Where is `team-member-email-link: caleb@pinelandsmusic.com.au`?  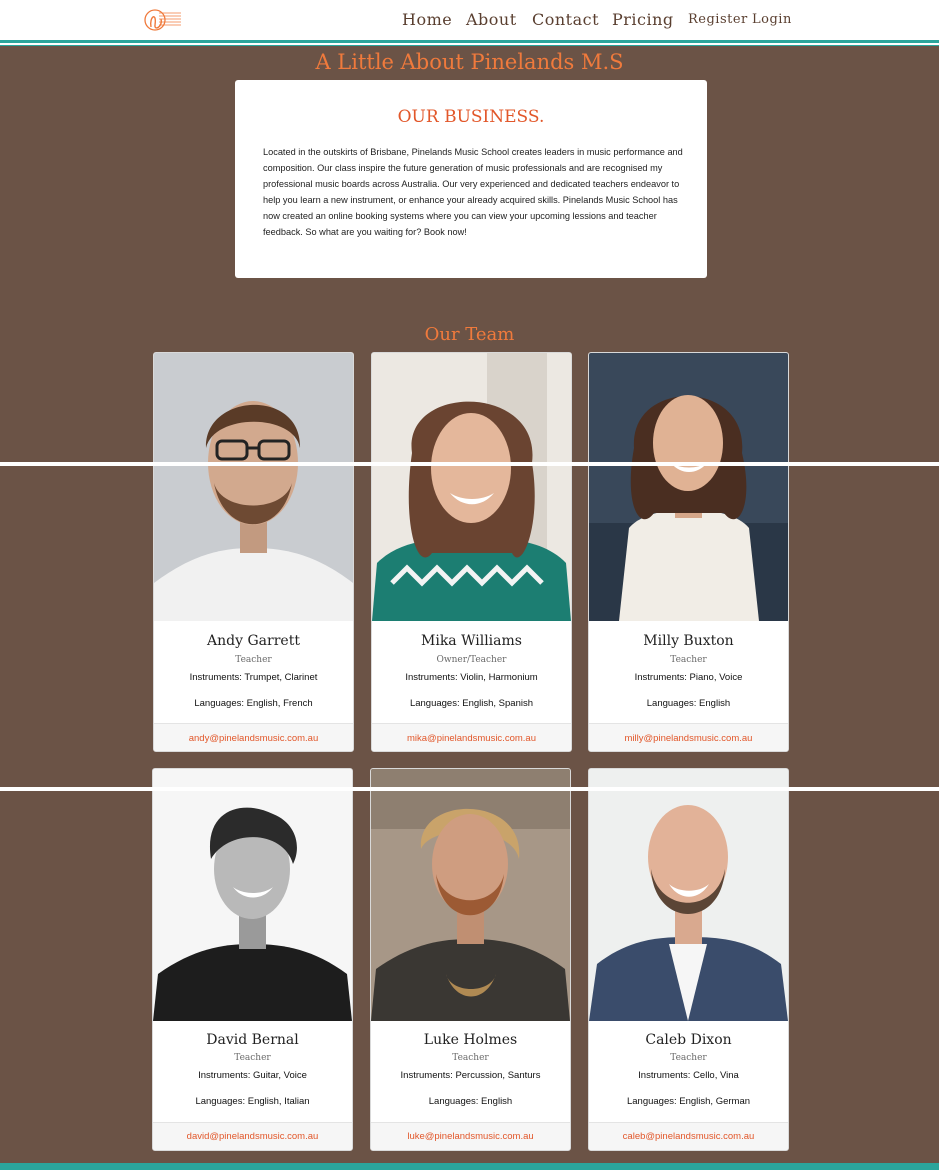
team-member-email-link: caleb@pinelandsmusic.com.au is located at coordinates (688, 1136).